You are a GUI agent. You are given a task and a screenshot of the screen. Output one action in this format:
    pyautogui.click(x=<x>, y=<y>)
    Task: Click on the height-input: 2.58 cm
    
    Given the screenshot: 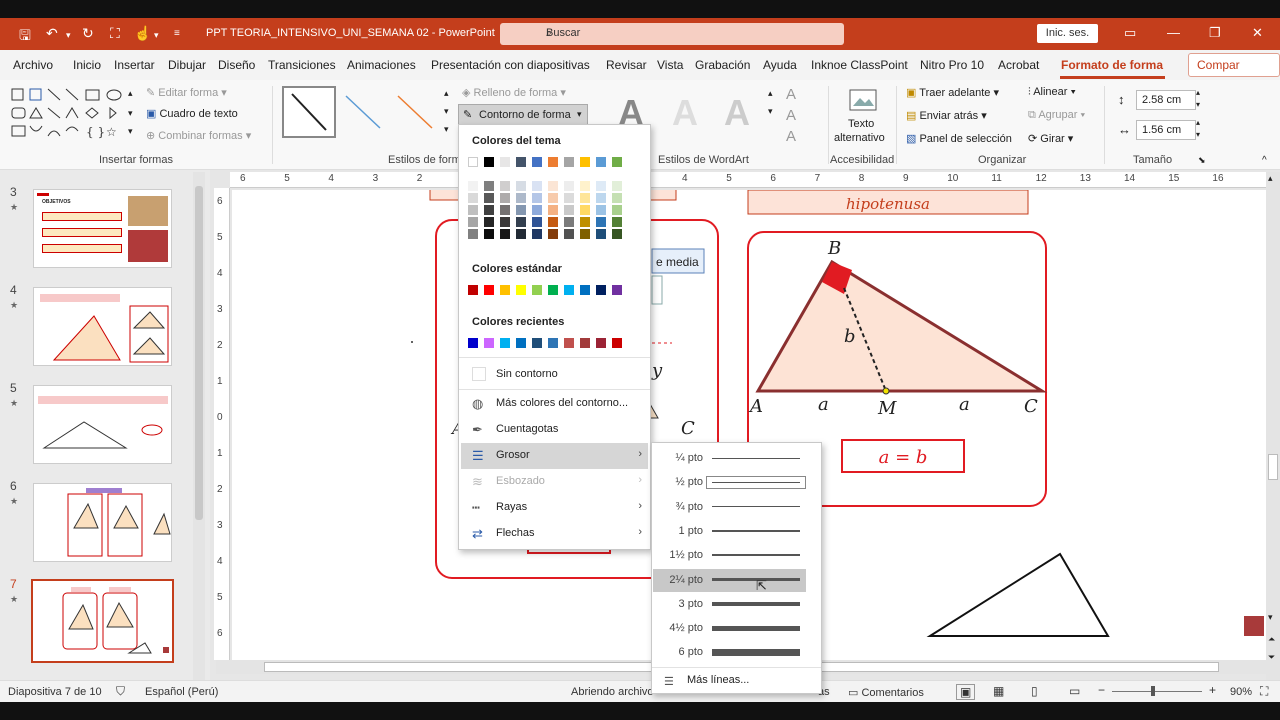 What is the action you would take?
    pyautogui.click(x=1166, y=100)
    